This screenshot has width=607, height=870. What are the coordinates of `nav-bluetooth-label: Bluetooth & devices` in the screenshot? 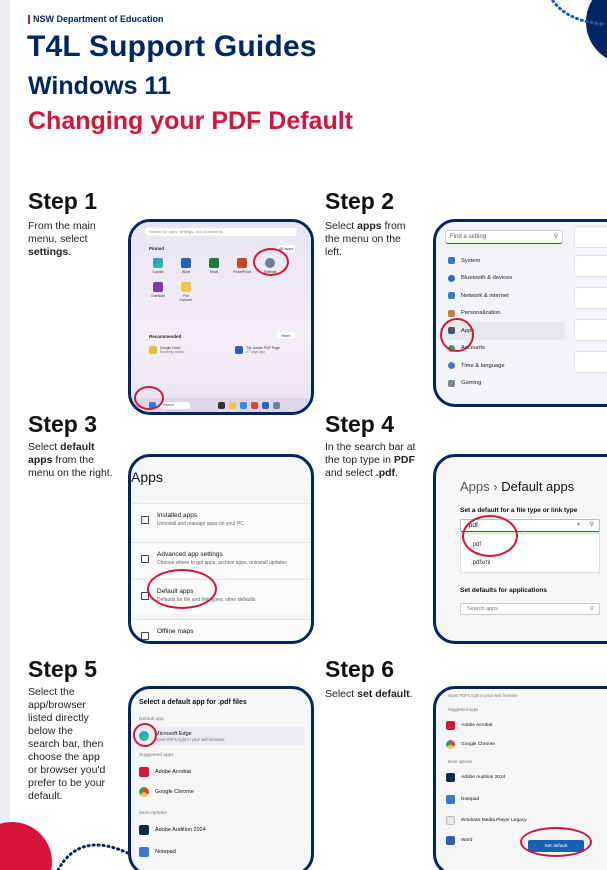 It's located at (487, 278).